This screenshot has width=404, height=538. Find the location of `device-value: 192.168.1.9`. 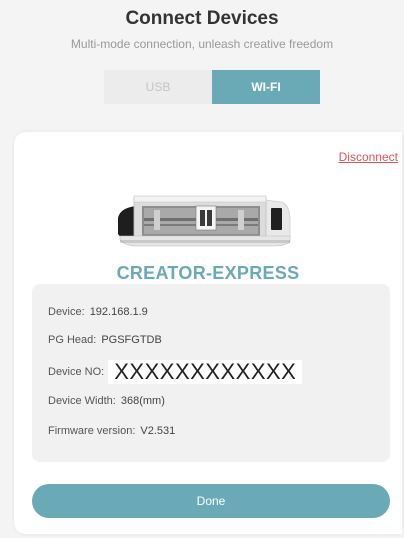

device-value: 192.168.1.9 is located at coordinates (118, 312).